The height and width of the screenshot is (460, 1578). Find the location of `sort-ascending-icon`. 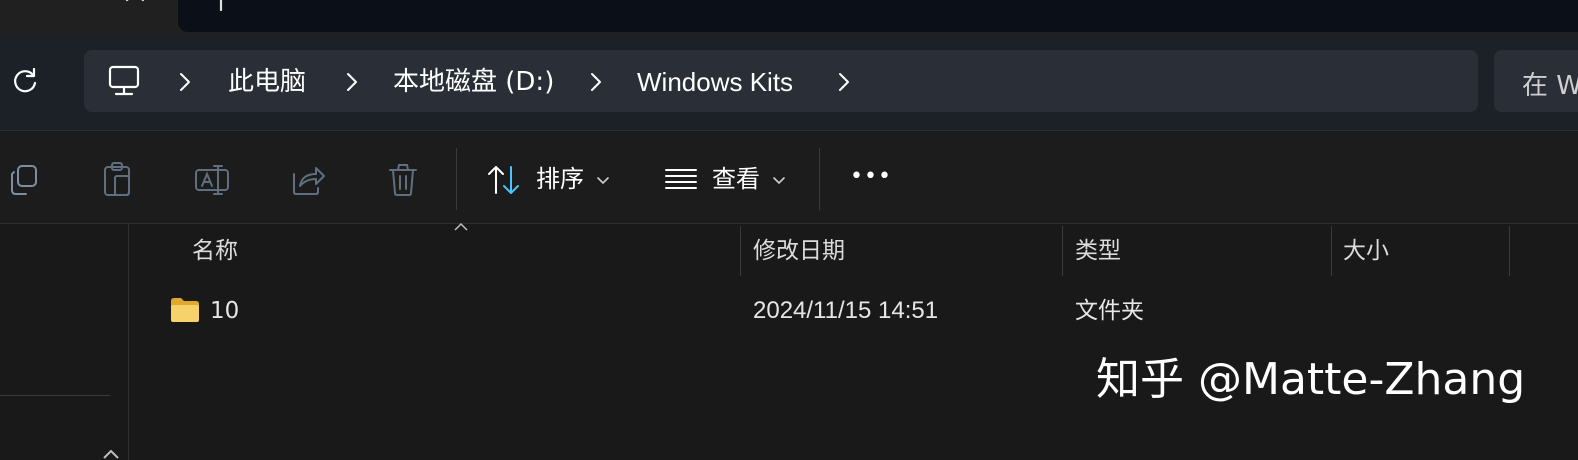

sort-ascending-icon is located at coordinates (461, 226).